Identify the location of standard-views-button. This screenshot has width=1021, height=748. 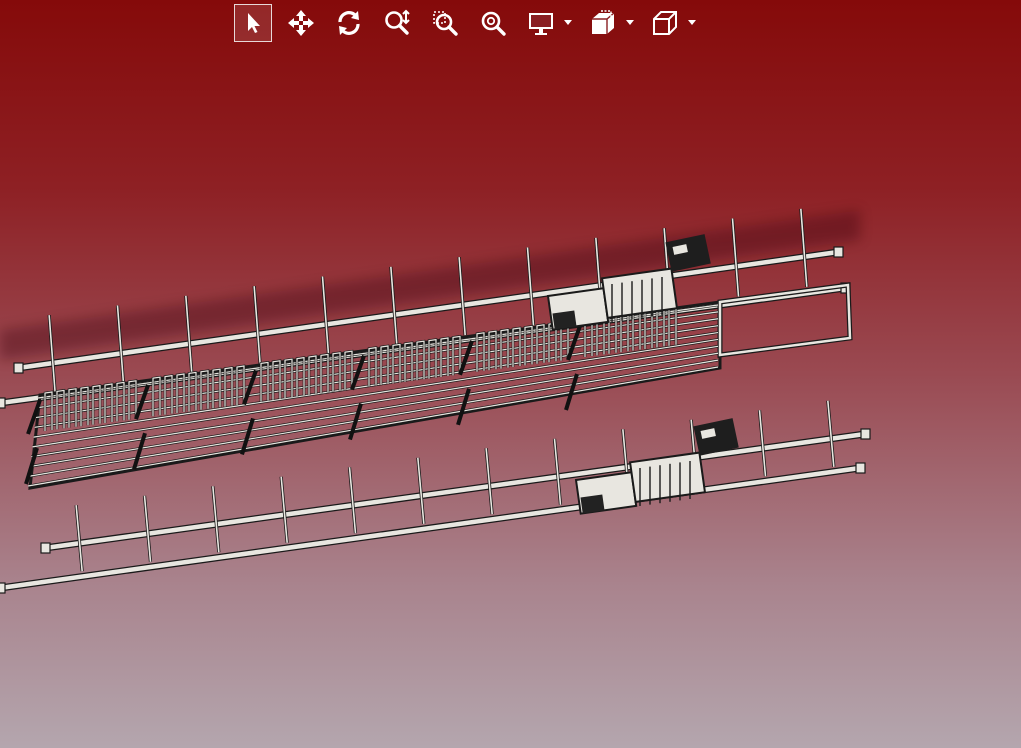
(665, 23).